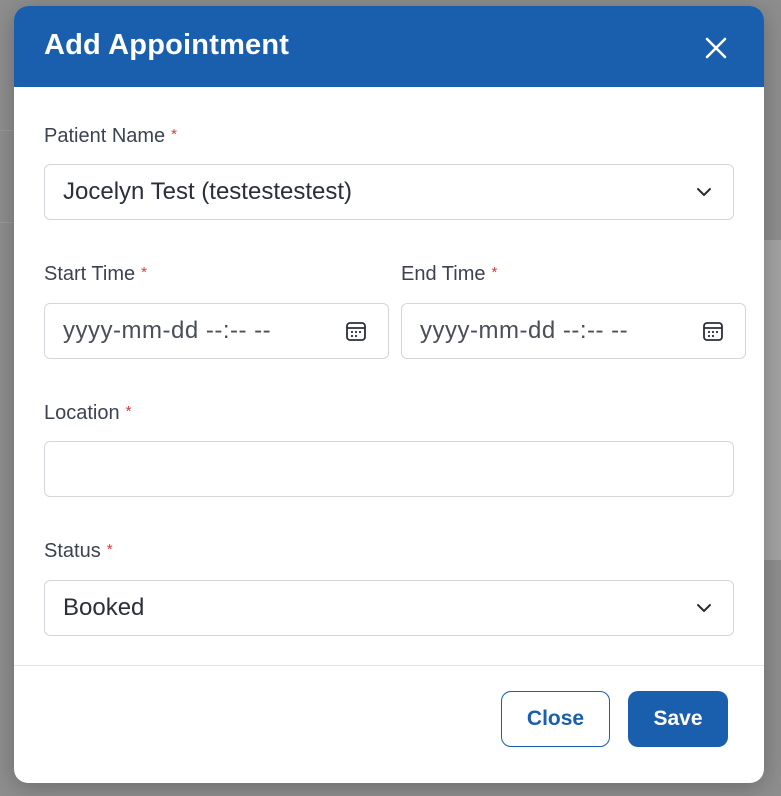  I want to click on status-label: Status *, so click(78, 551).